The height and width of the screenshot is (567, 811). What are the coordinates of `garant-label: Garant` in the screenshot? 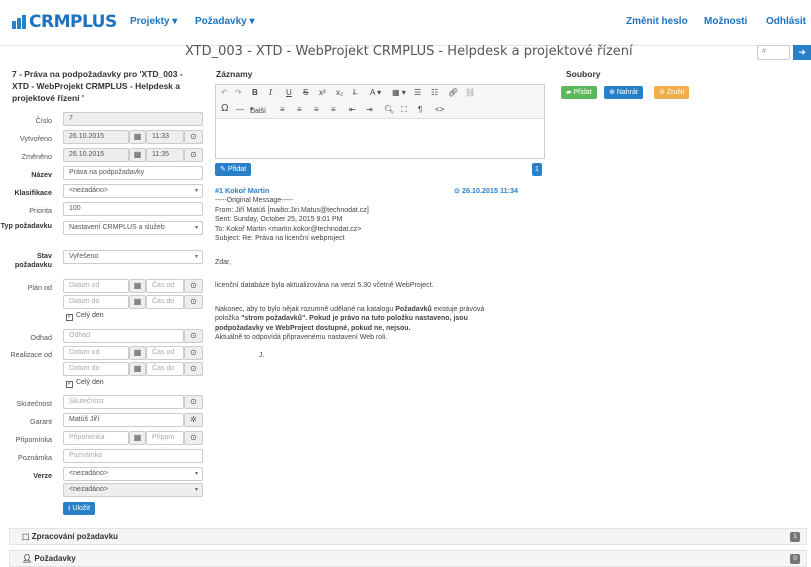 It's located at (41, 421).